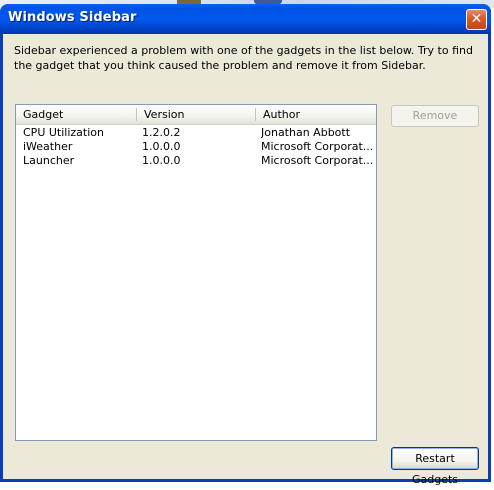 The image size is (494, 490). Describe the element at coordinates (435, 466) in the screenshot. I see `restart-gadgets-button: Restart Gadgets` at that location.